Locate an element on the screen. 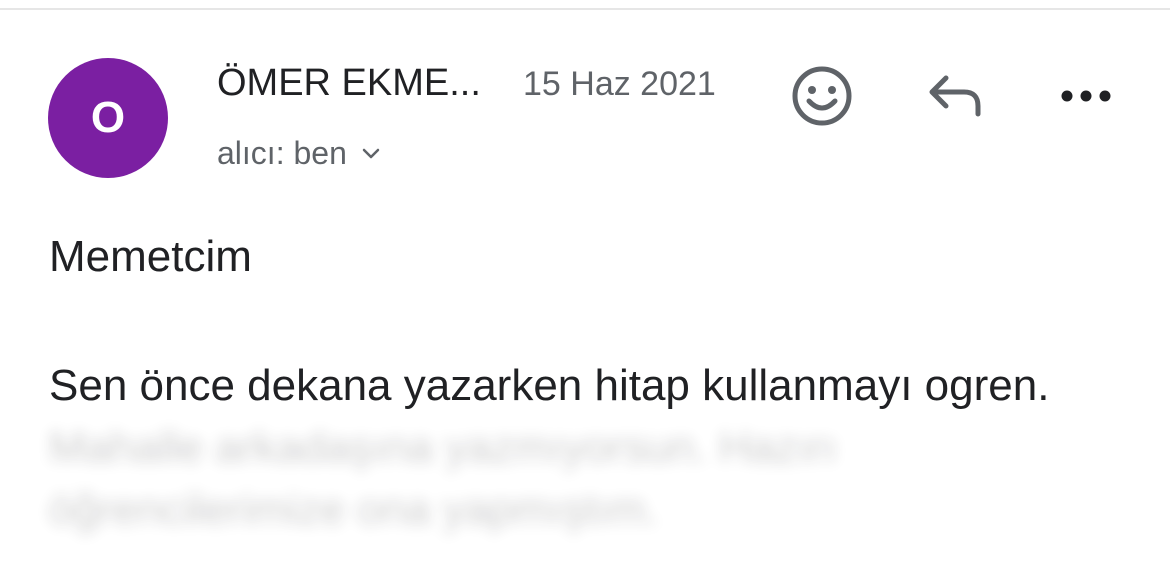 The image size is (1170, 583). reply-icon is located at coordinates (955, 96).